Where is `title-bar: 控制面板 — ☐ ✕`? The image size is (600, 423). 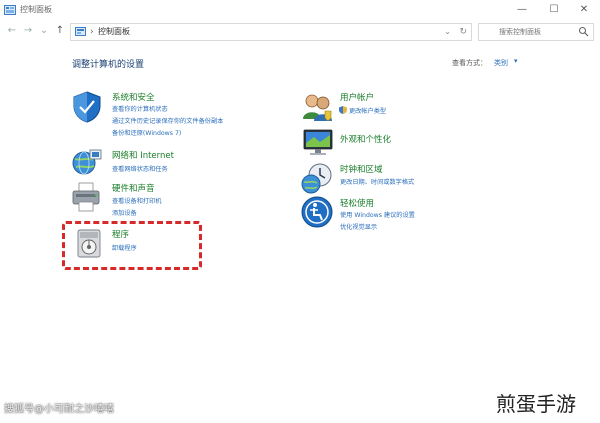
title-bar: 控制面板 — ☐ ✕ is located at coordinates (300, 10).